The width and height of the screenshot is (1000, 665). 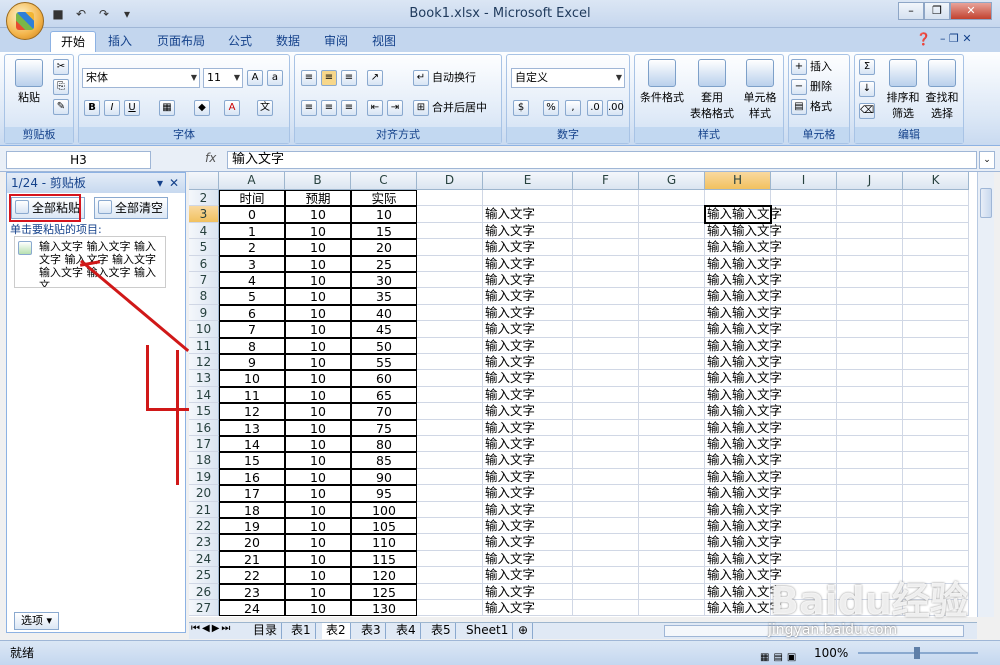 What do you see at coordinates (336, 631) in the screenshot?
I see `sheet-tab-active: 表2` at bounding box center [336, 631].